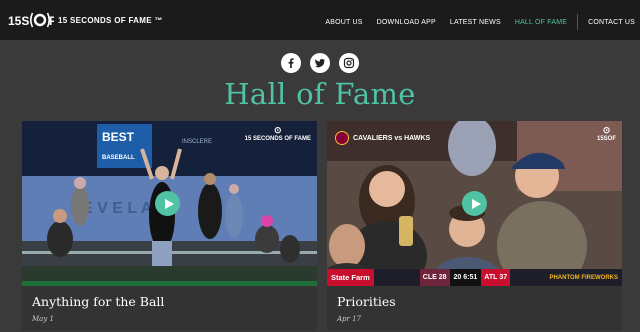  What do you see at coordinates (118, 158) in the screenshot?
I see `scene-sign-baseball: BASEBALL` at bounding box center [118, 158].